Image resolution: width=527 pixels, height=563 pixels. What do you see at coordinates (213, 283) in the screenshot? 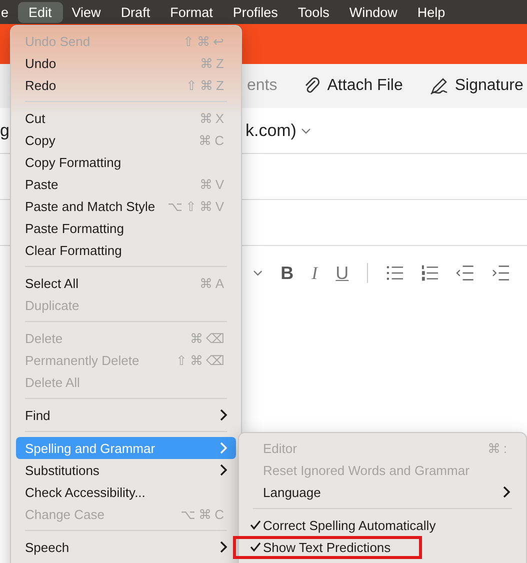
I see `shortcut-label: ⌘A` at bounding box center [213, 283].